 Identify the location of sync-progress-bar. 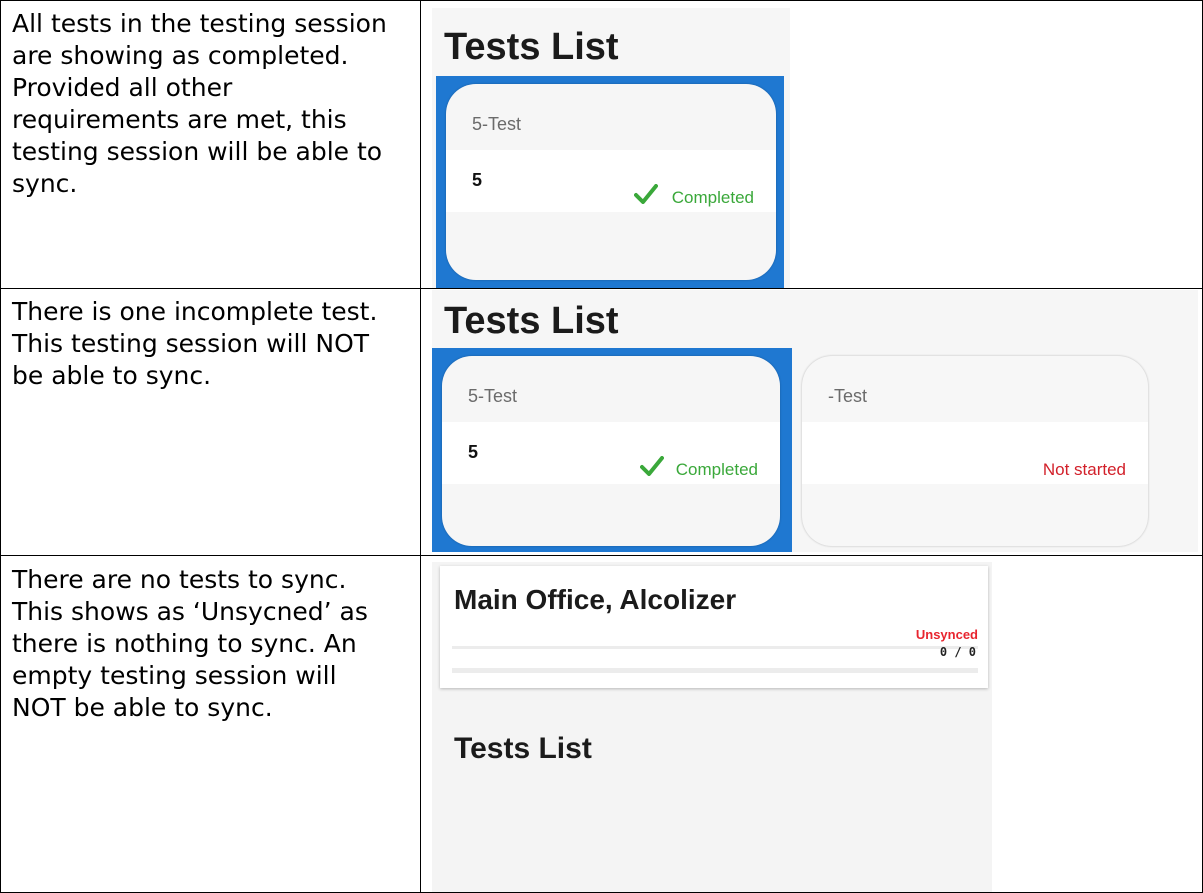
(715, 670).